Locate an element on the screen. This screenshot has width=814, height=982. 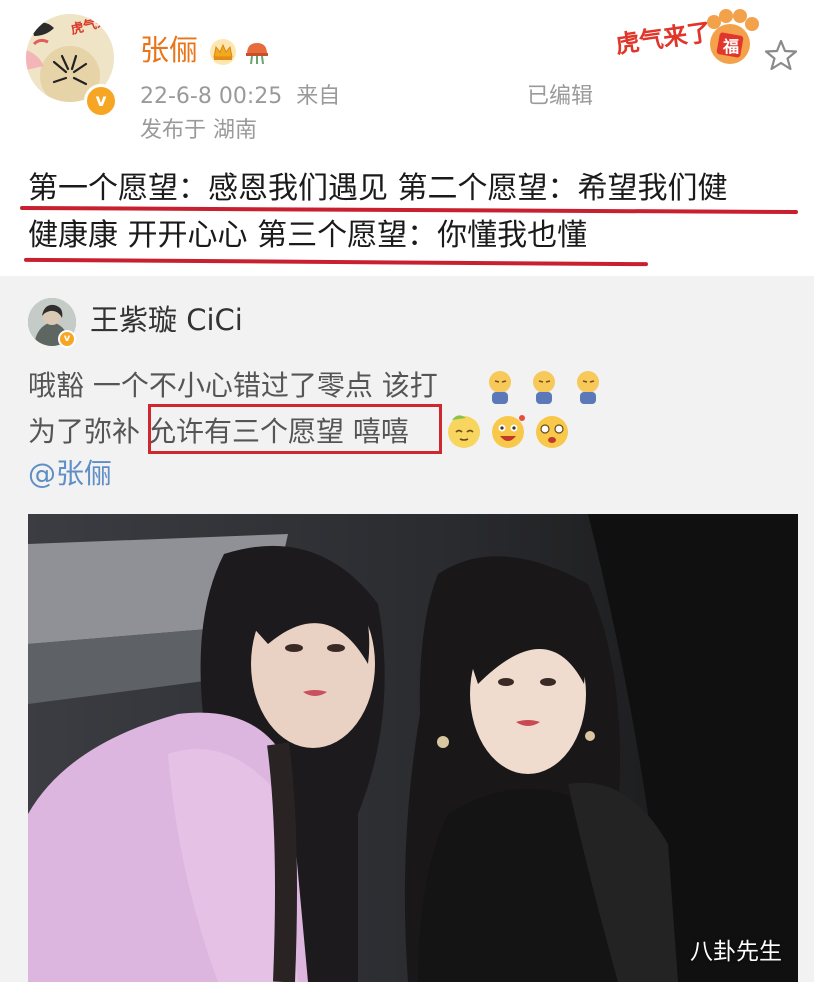
post-text-line-1: 第一个愿望：感恩我们遇见 第二个愿望：希望我们健 is located at coordinates (378, 188).